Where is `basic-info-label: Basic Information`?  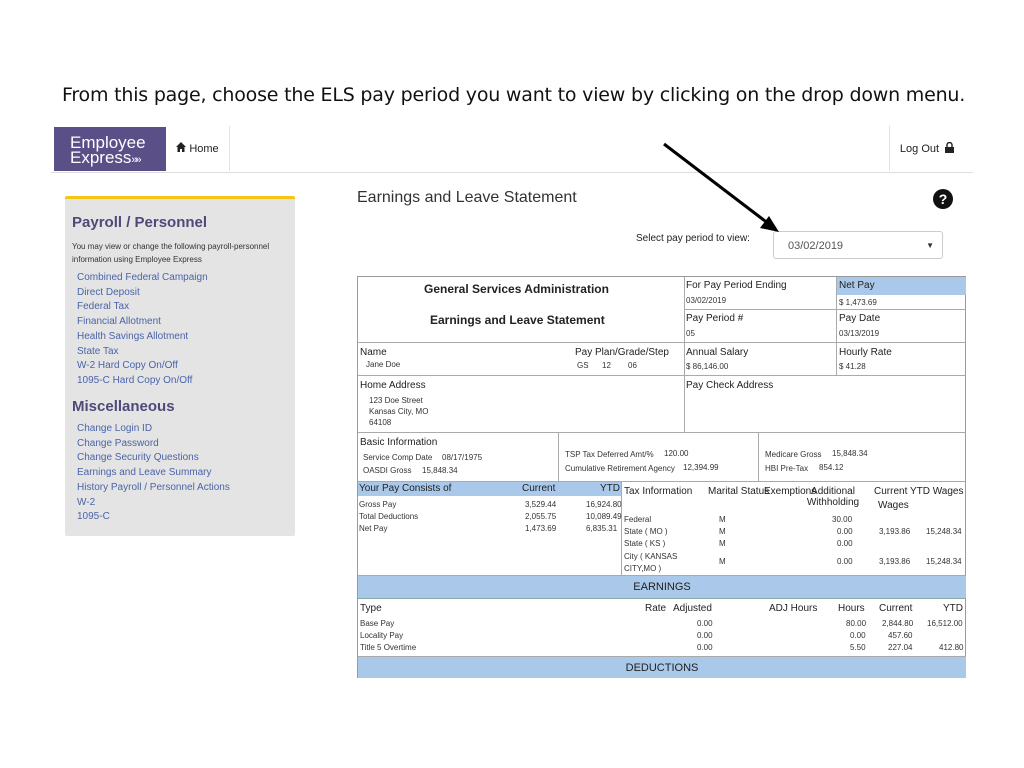 basic-info-label: Basic Information is located at coordinates (399, 442).